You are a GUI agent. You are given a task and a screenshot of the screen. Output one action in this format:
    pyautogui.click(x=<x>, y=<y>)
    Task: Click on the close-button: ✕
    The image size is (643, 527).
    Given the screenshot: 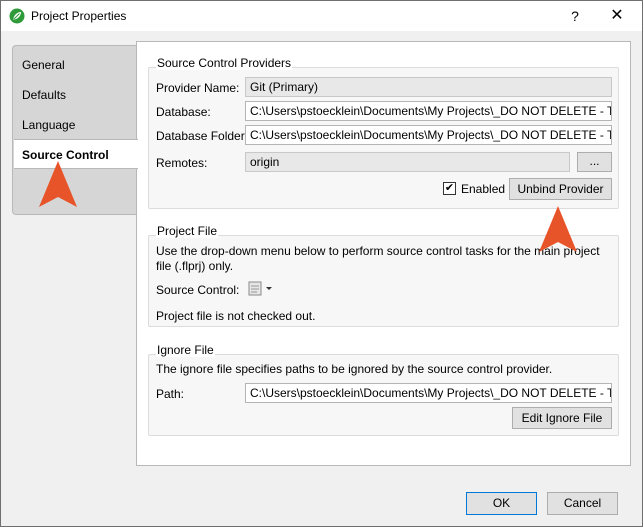 What is the action you would take?
    pyautogui.click(x=617, y=16)
    